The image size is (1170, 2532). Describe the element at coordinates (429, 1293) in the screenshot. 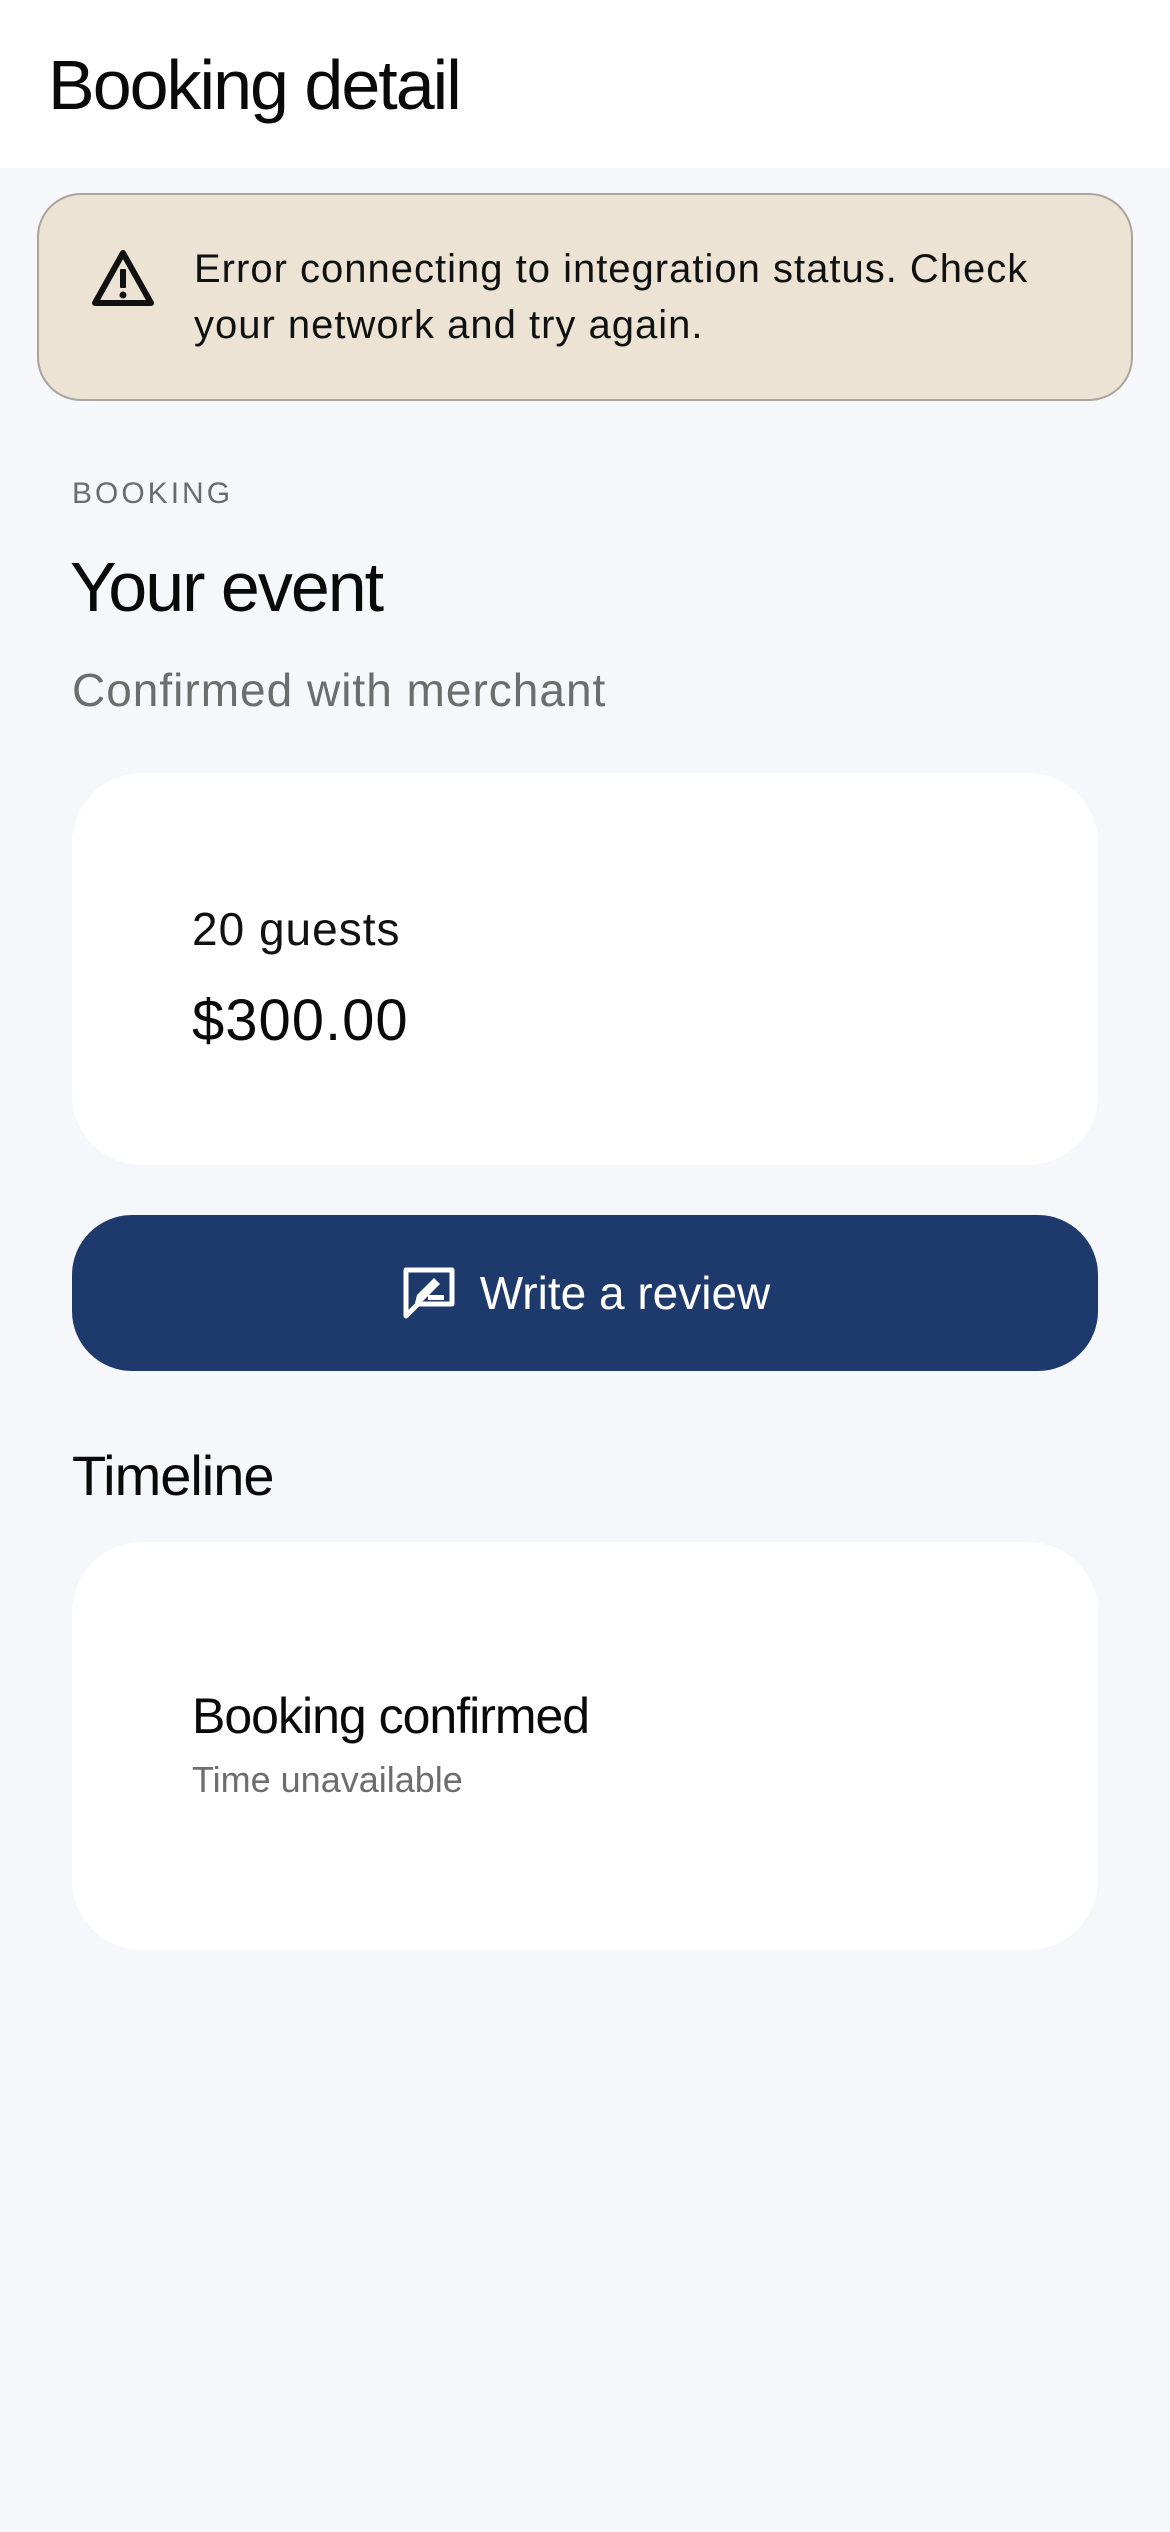

I see `review-icon` at that location.